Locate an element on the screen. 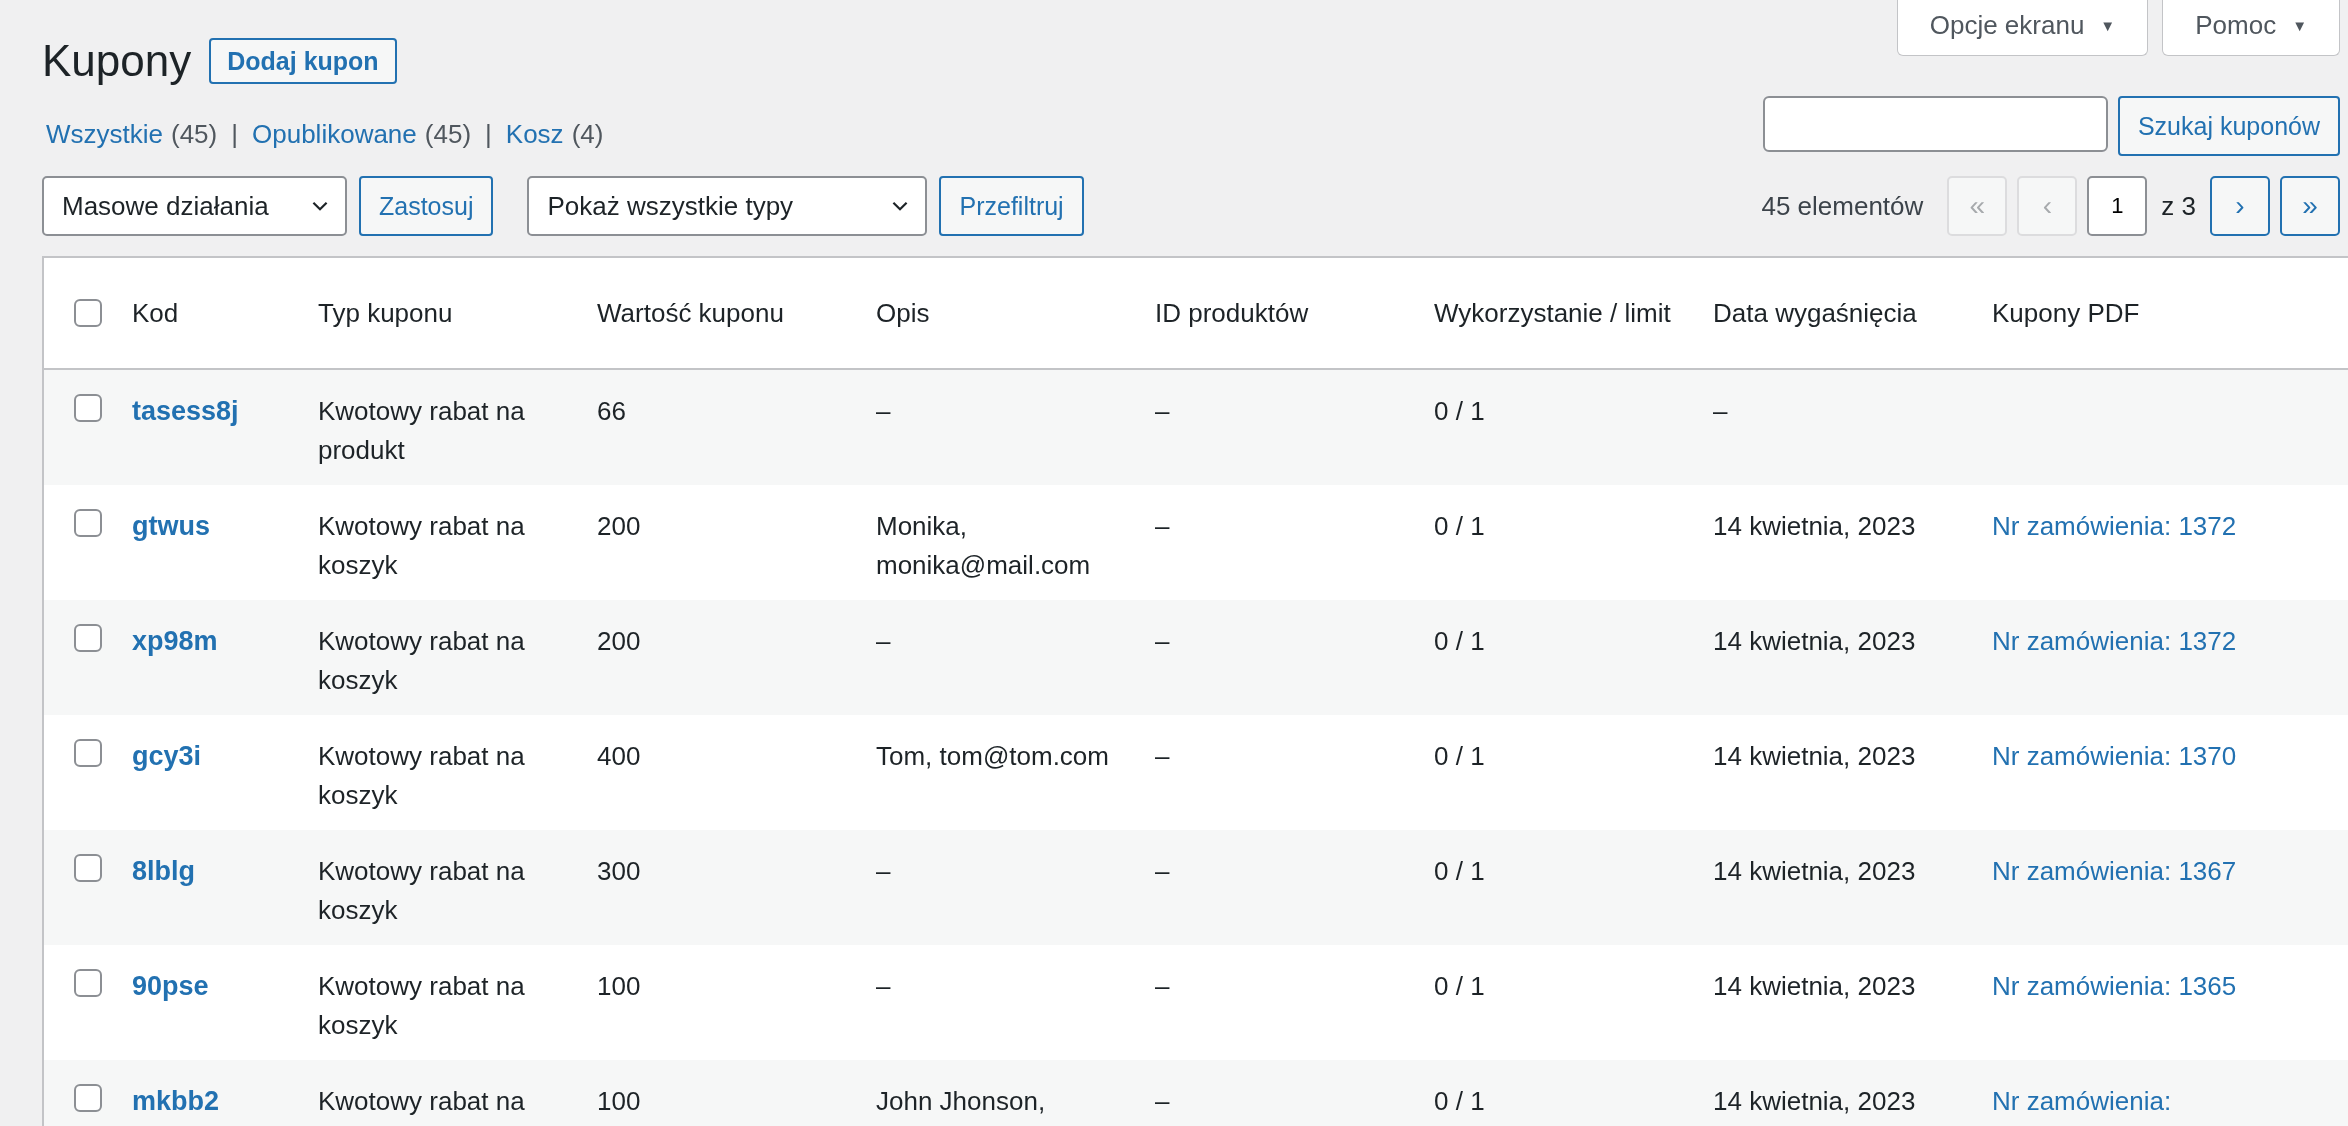  screen-meta-tab: Opcje ekranu ▼ is located at coordinates (2022, 28).